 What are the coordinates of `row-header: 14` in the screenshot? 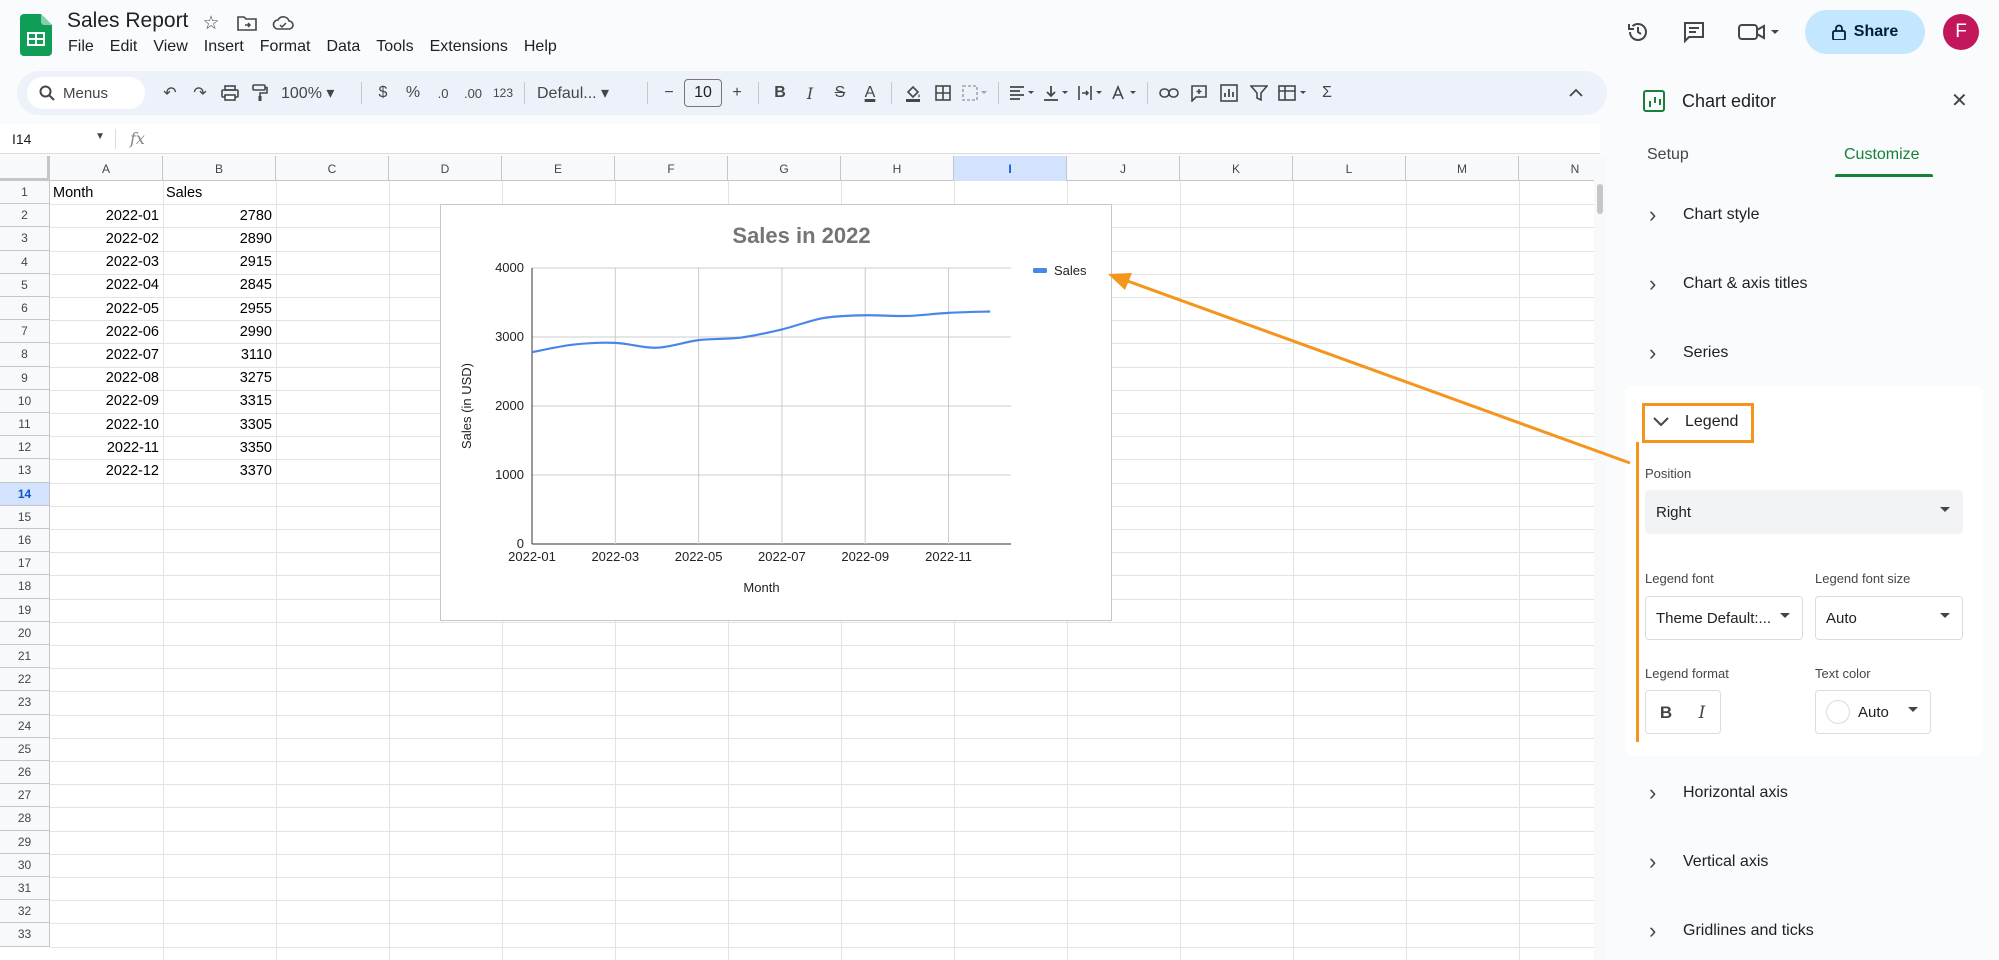 It's located at (25, 494).